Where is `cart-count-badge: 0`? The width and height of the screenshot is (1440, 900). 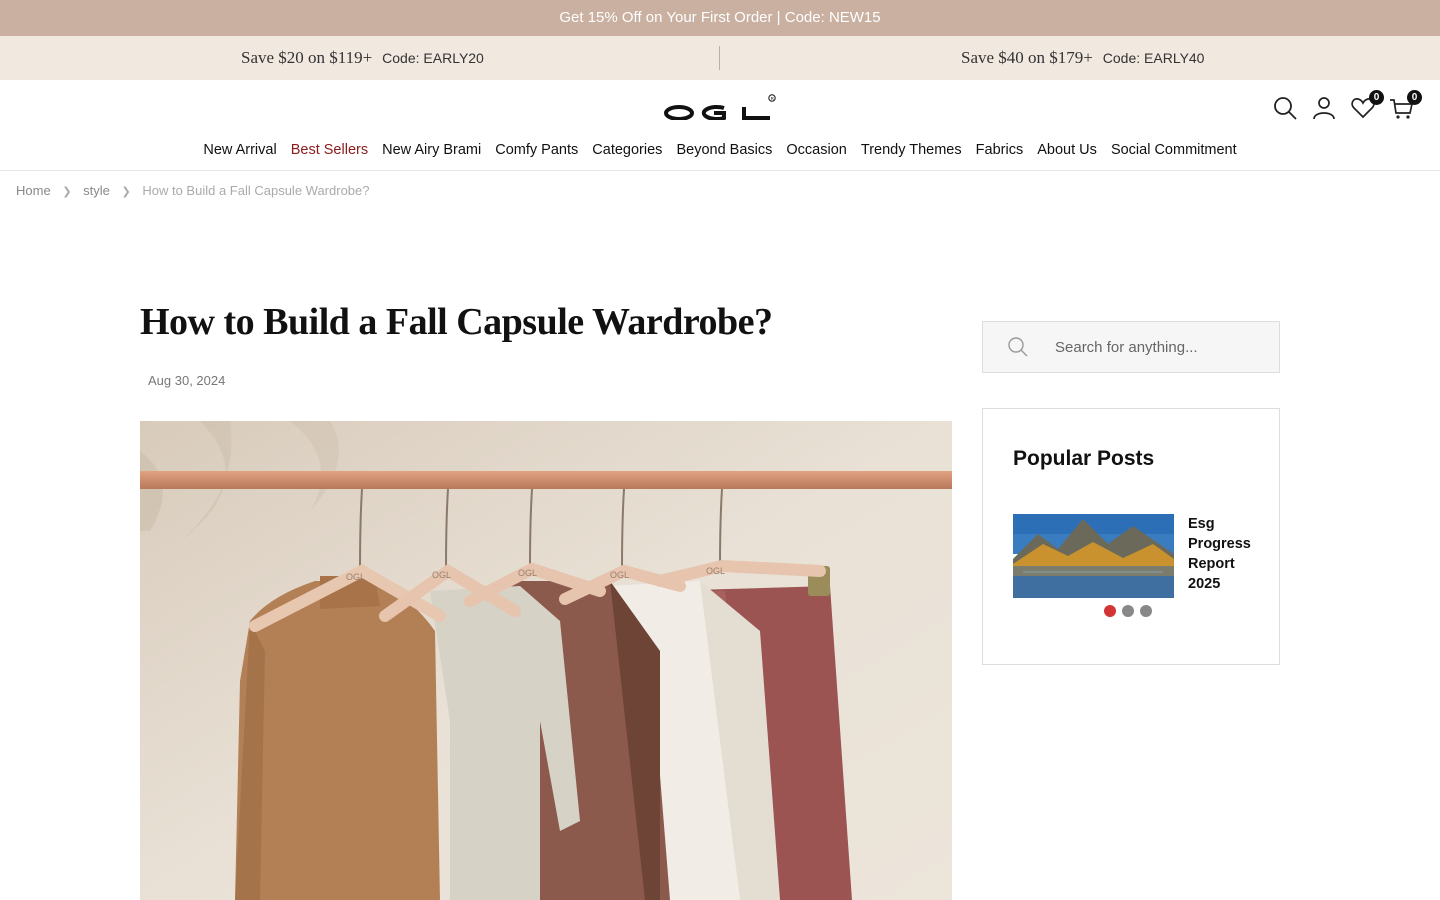
cart-count-badge: 0 is located at coordinates (1414, 97).